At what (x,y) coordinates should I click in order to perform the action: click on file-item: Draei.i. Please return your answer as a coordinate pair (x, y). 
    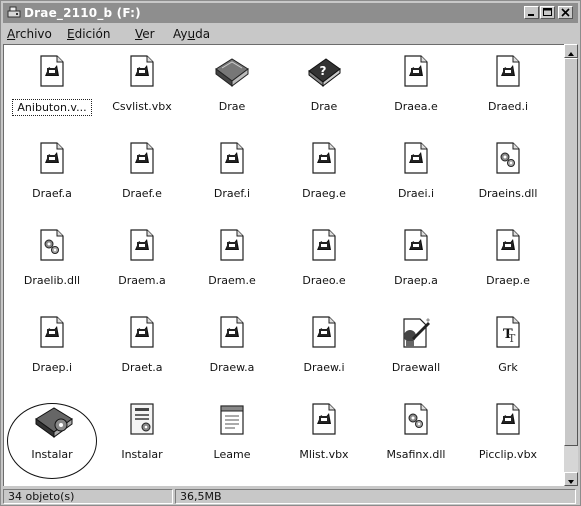
    Looking at the image, I should click on (416, 179).